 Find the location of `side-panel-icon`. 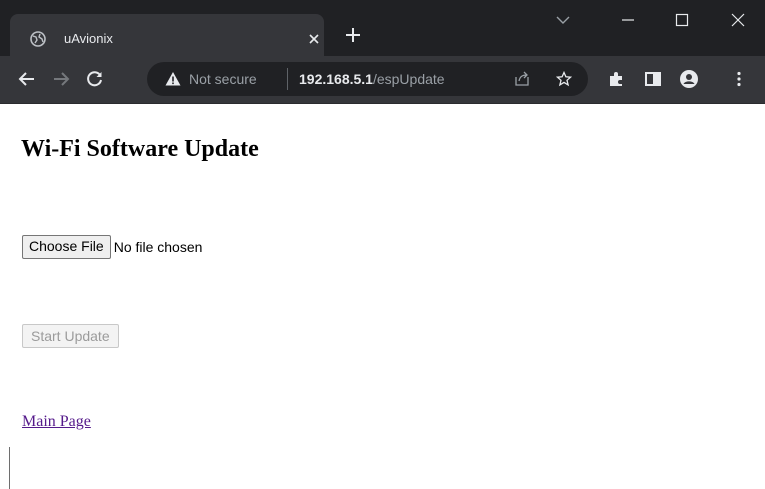

side-panel-icon is located at coordinates (653, 79).